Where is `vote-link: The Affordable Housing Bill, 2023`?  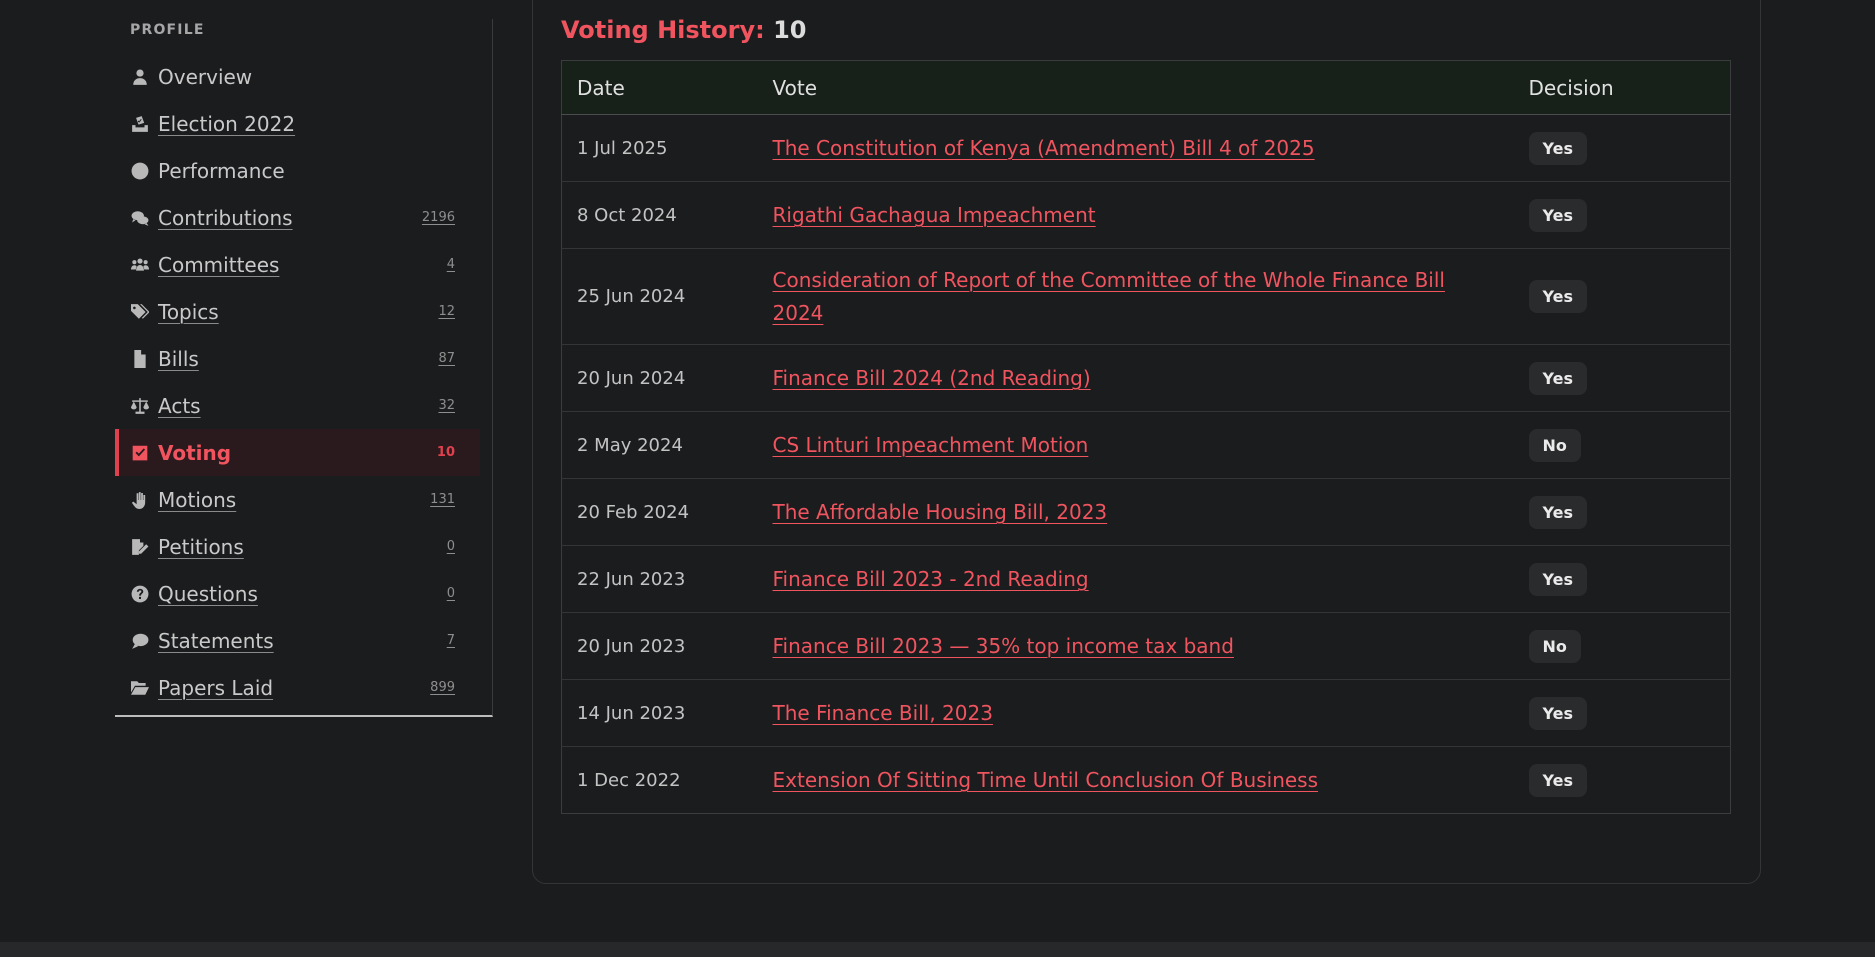
vote-link: The Affordable Housing Bill, 2023 is located at coordinates (949, 512).